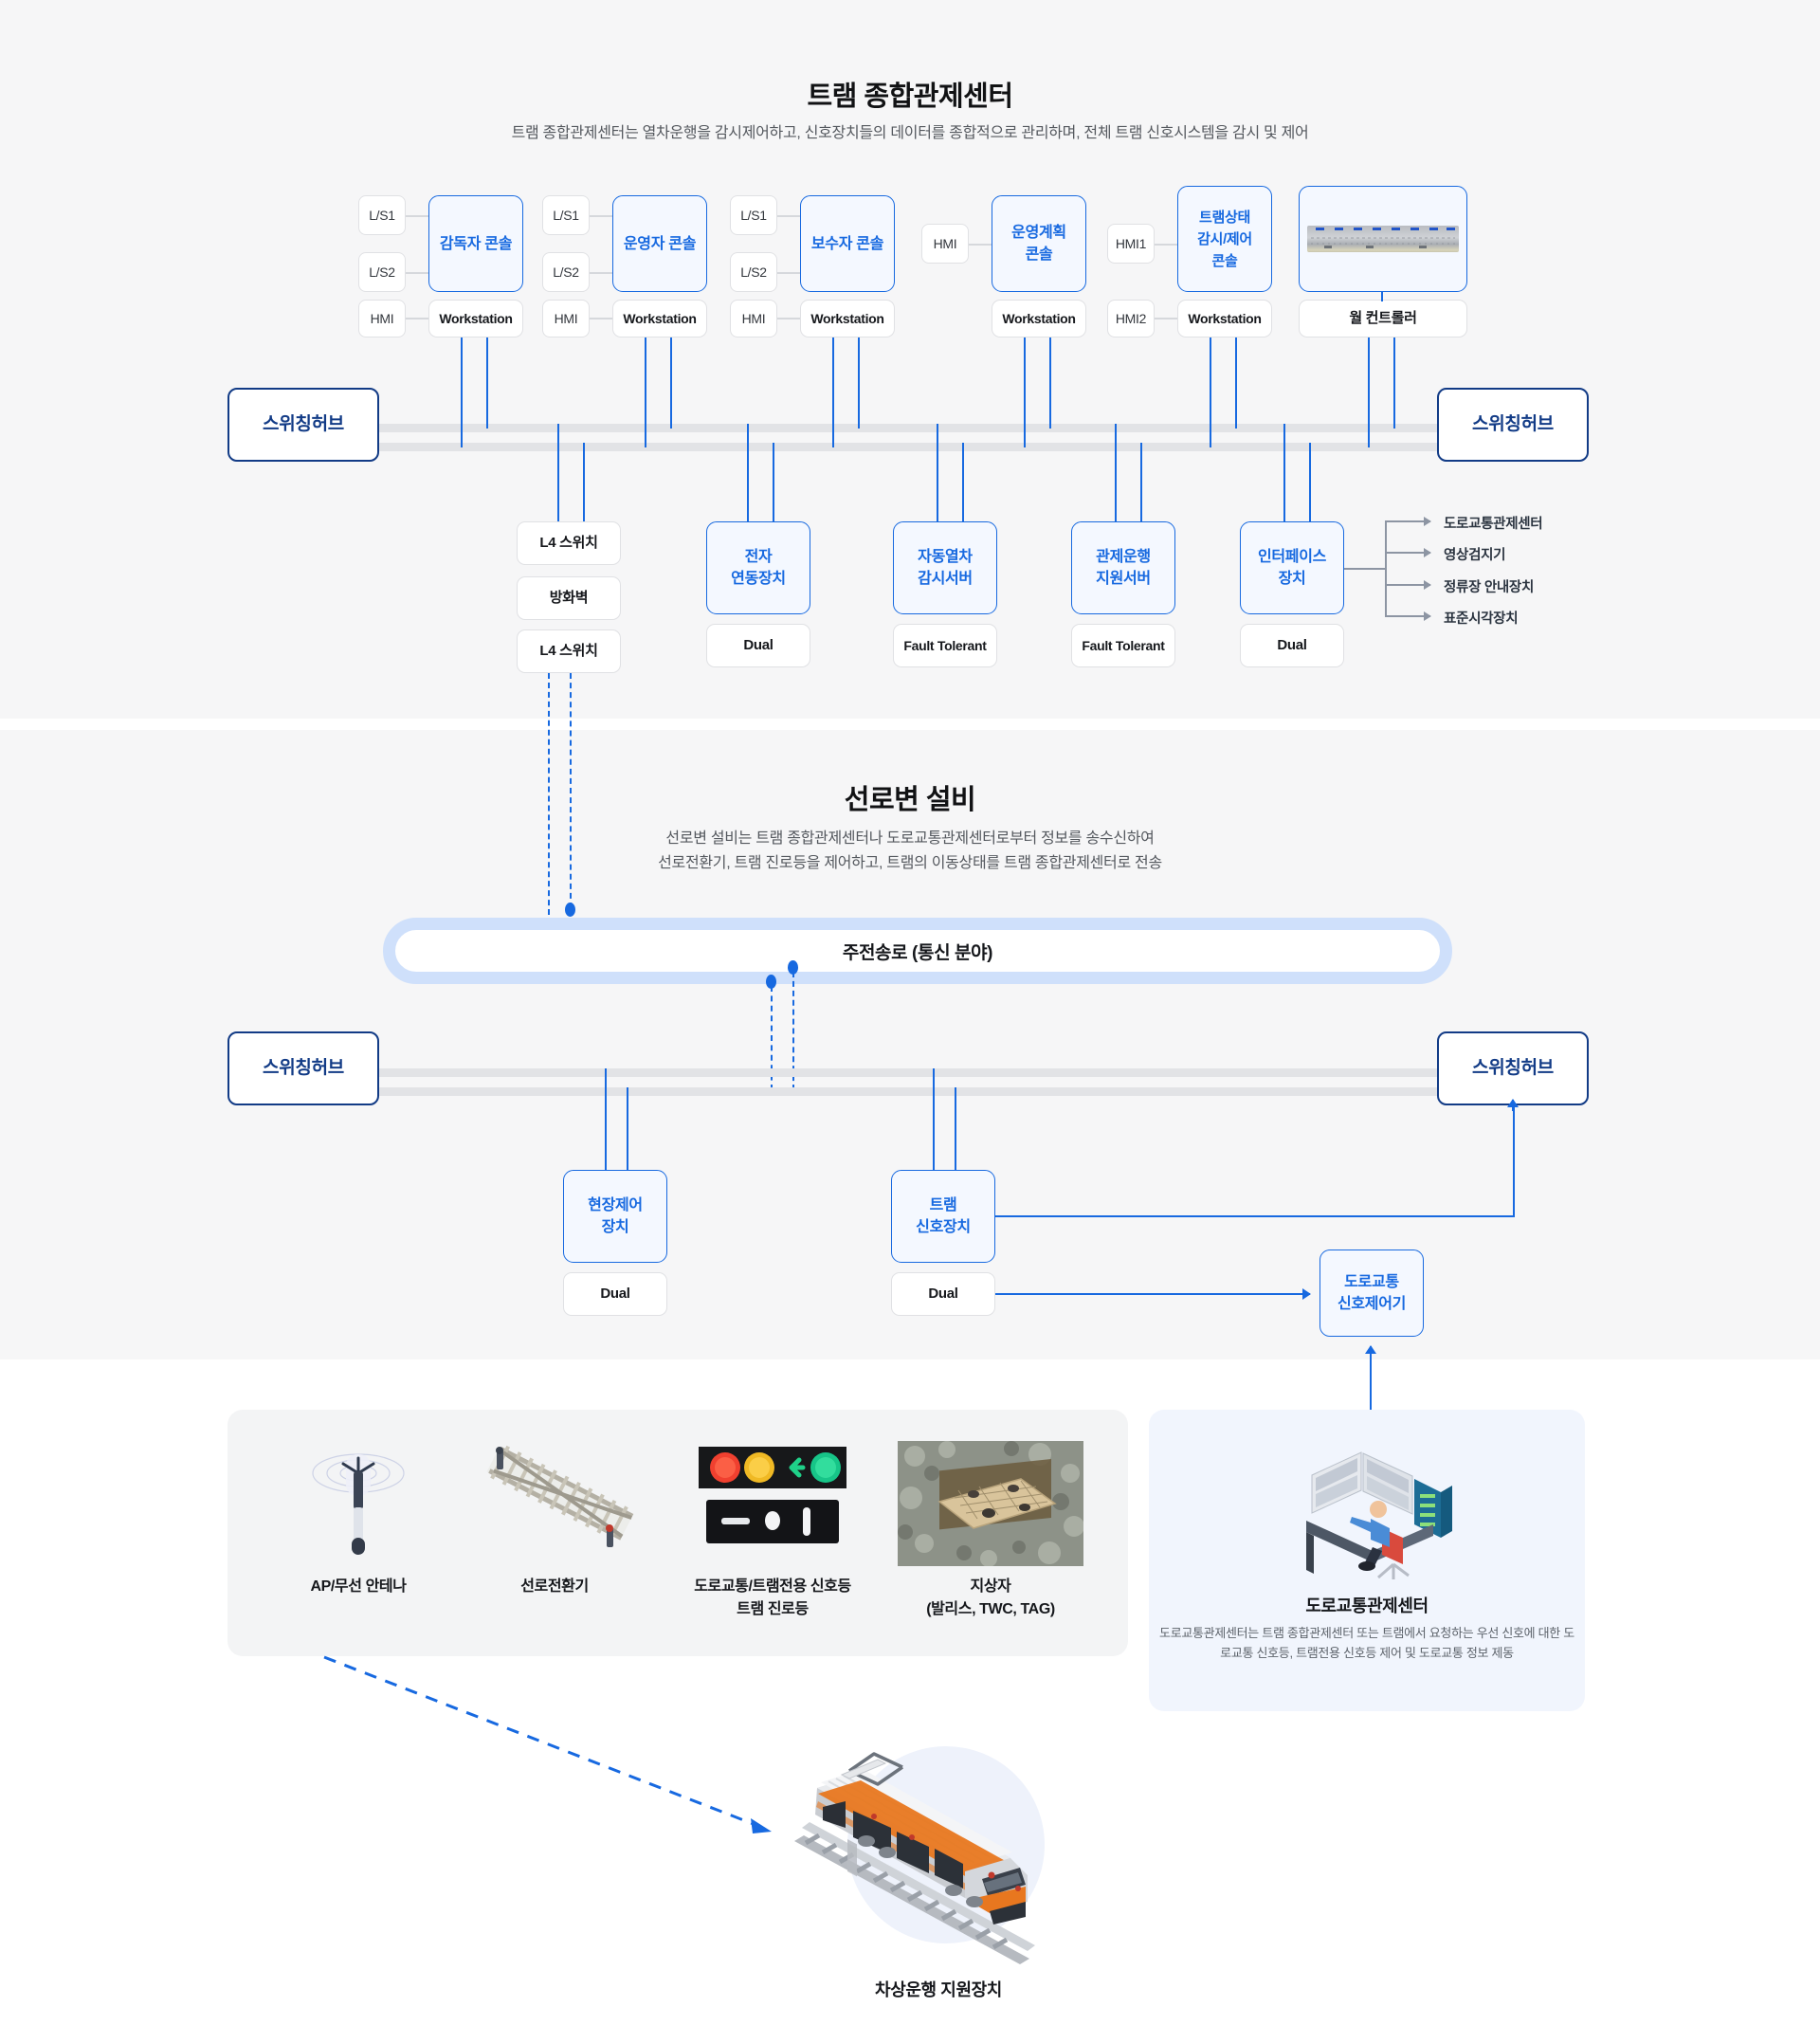 The height and width of the screenshot is (2043, 1820). What do you see at coordinates (1513, 425) in the screenshot?
I see `switching-hub-right: 스위칭허브` at bounding box center [1513, 425].